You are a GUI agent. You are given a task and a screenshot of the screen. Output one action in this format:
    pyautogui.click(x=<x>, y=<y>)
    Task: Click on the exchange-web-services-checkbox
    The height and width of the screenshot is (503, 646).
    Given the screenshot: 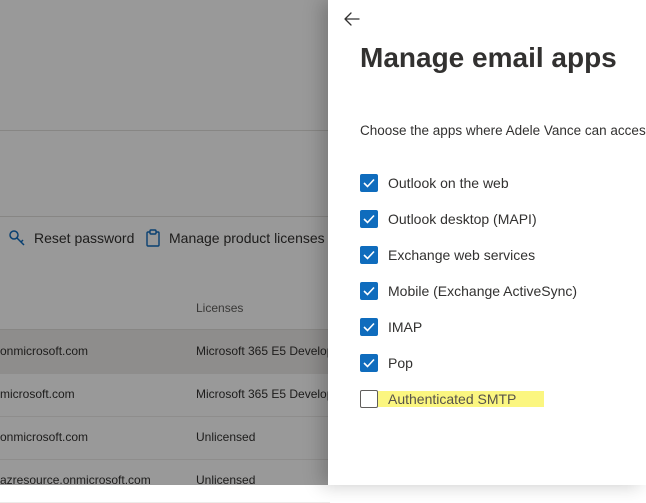 What is the action you would take?
    pyautogui.click(x=369, y=255)
    